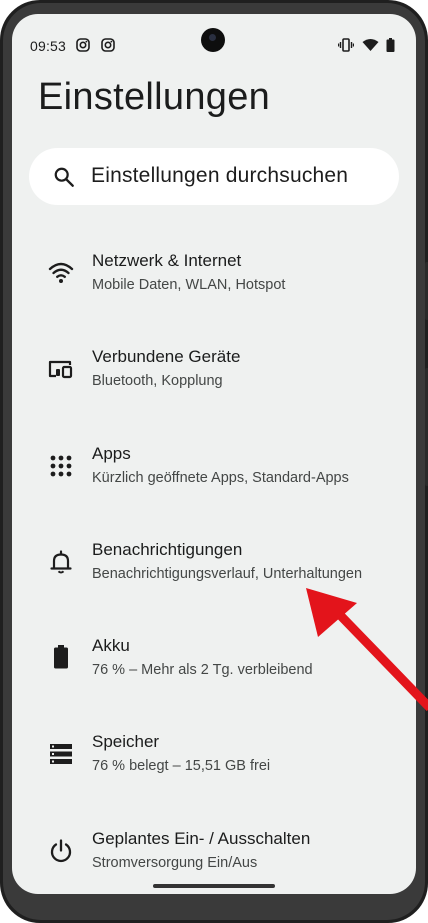 Image resolution: width=428 pixels, height=923 pixels. I want to click on search-icon, so click(64, 177).